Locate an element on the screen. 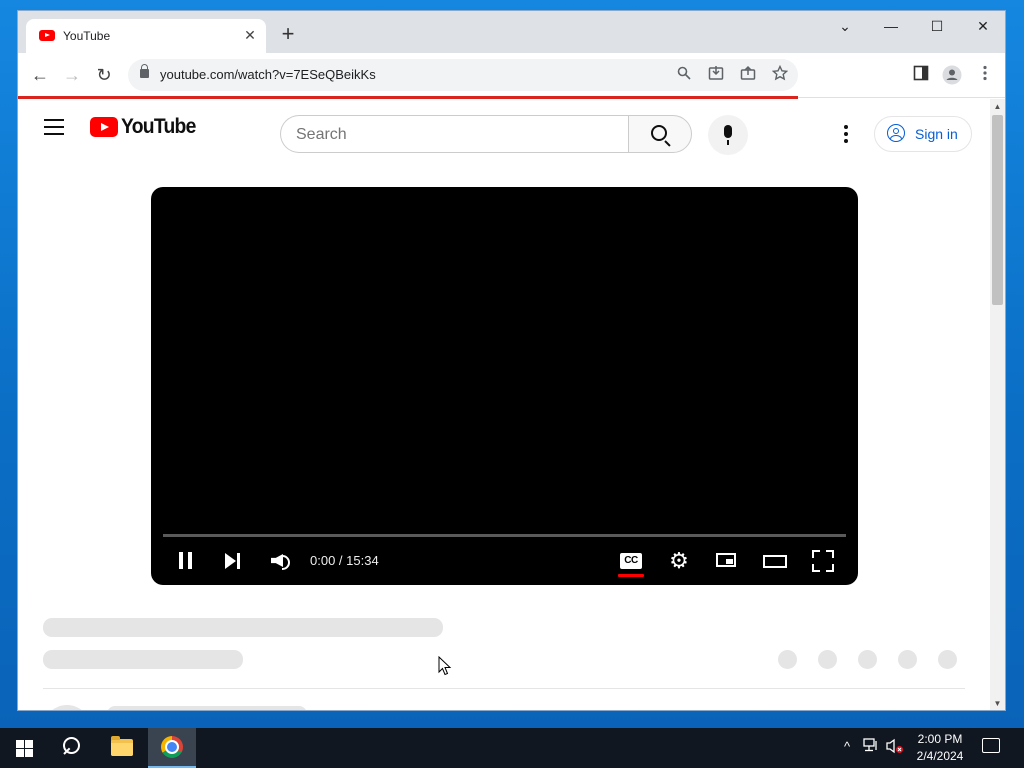  next-video-icon is located at coordinates (233, 561).